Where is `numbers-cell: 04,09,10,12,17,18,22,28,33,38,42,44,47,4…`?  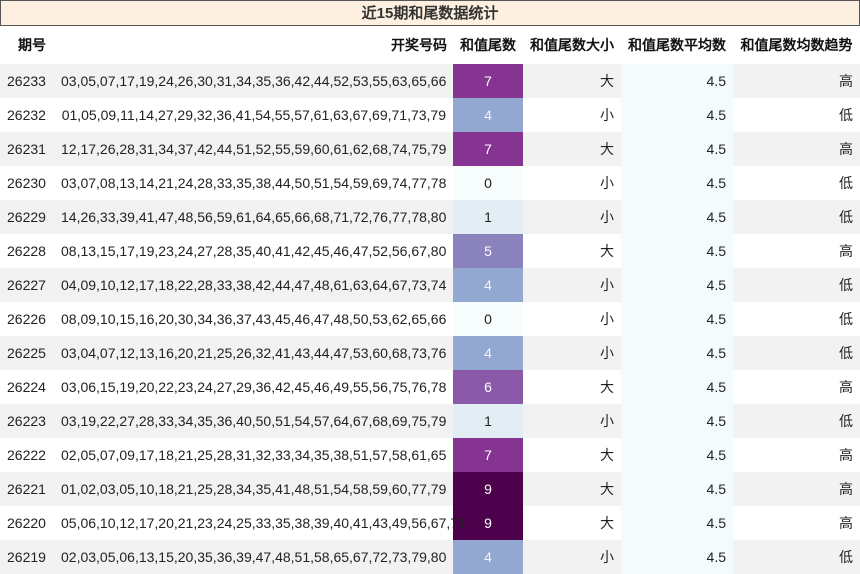
numbers-cell: 04,09,10,12,17,18,22,28,33,38,42,44,47,4… is located at coordinates (253, 285).